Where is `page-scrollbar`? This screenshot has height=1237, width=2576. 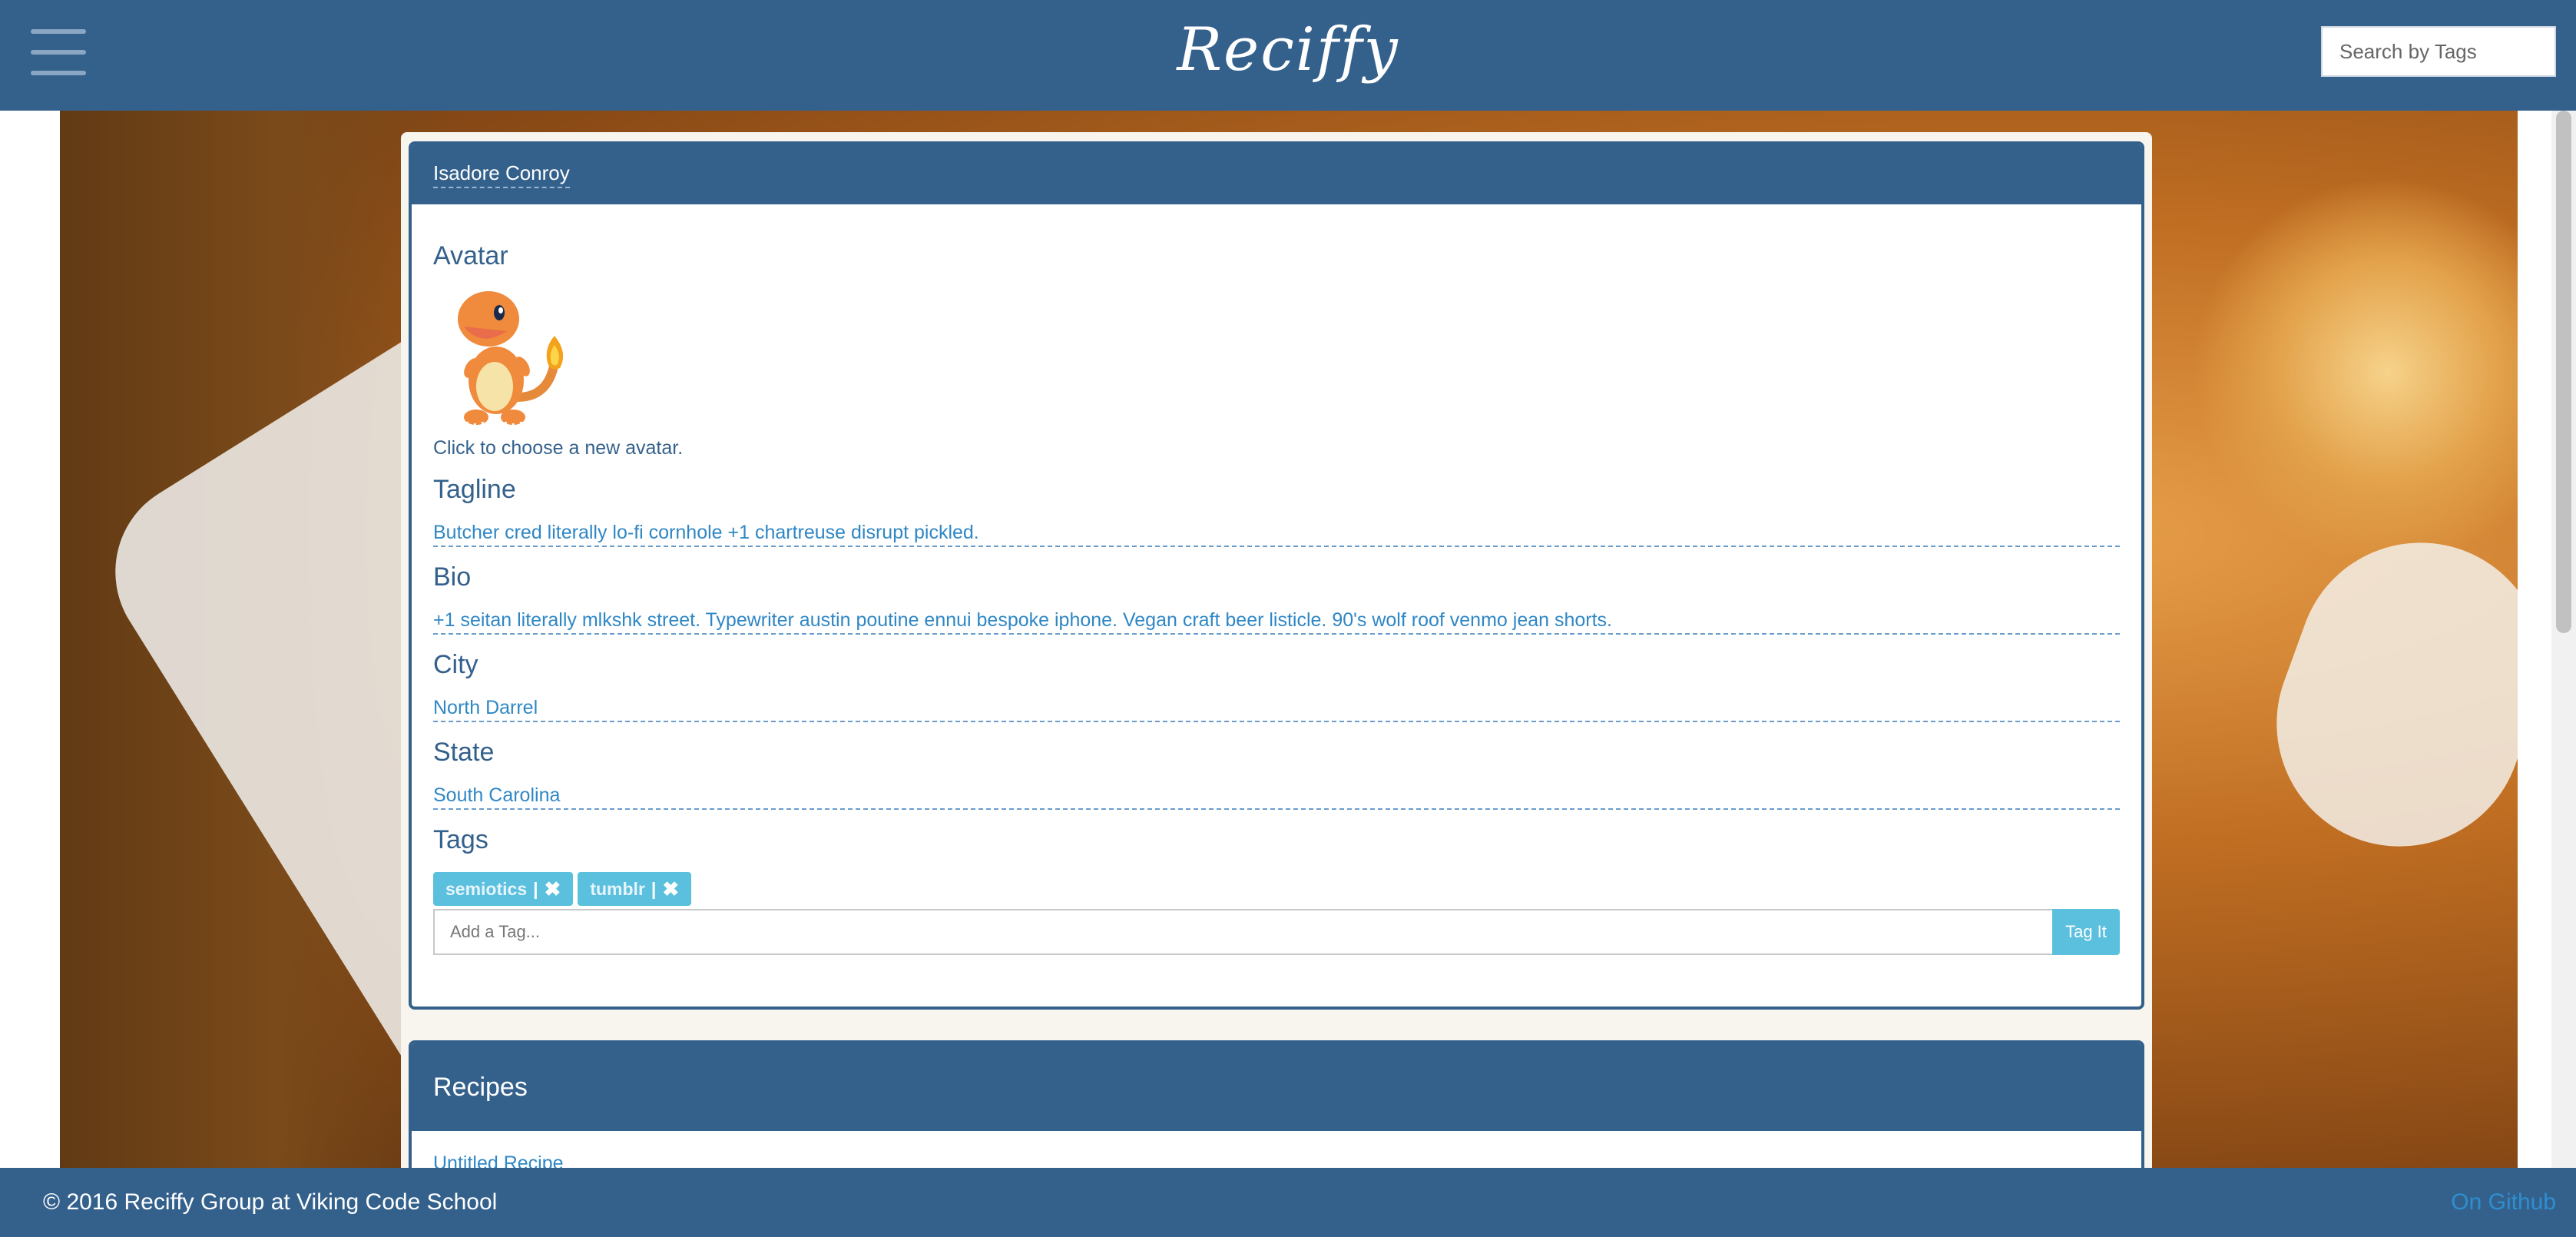 page-scrollbar is located at coordinates (2563, 639).